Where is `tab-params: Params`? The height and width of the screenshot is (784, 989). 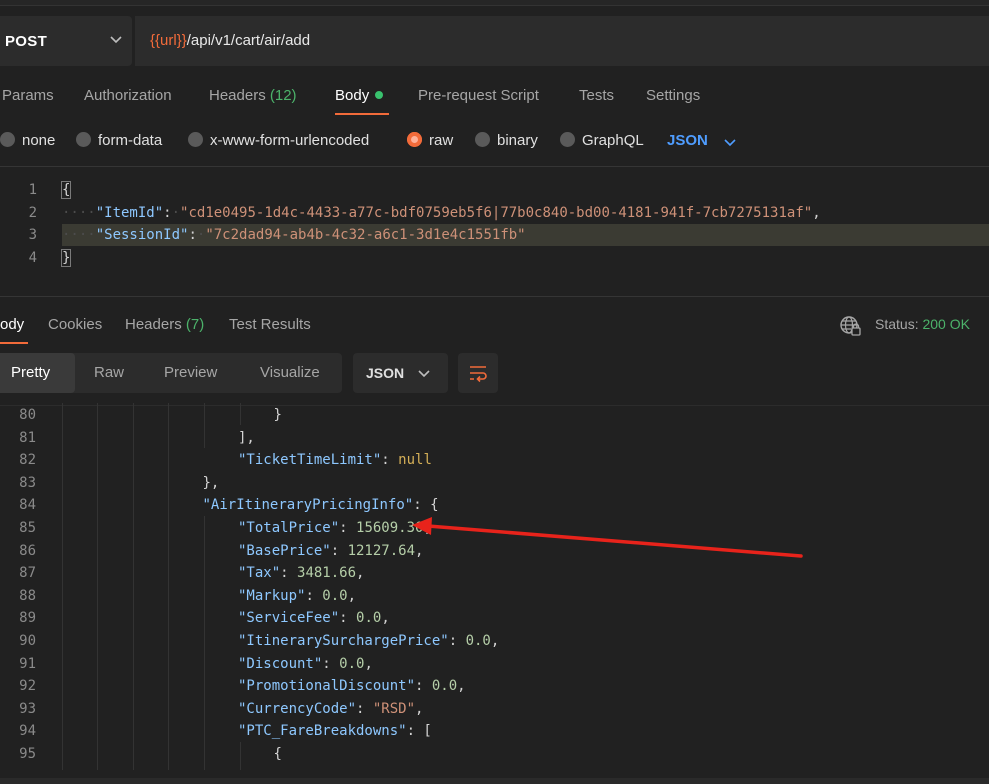
tab-params: Params is located at coordinates (28, 95).